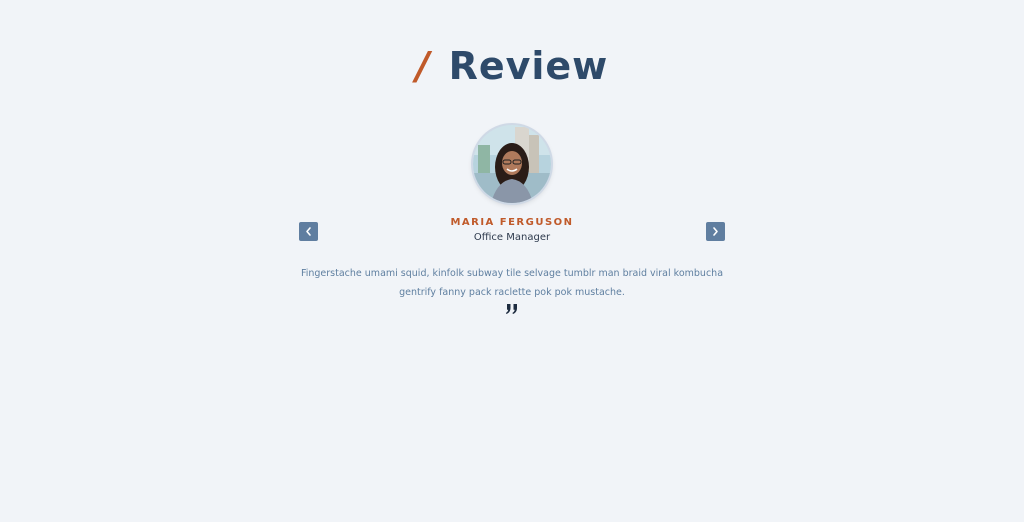 This screenshot has height=522, width=1024. I want to click on section-title: / Review, so click(512, 66).